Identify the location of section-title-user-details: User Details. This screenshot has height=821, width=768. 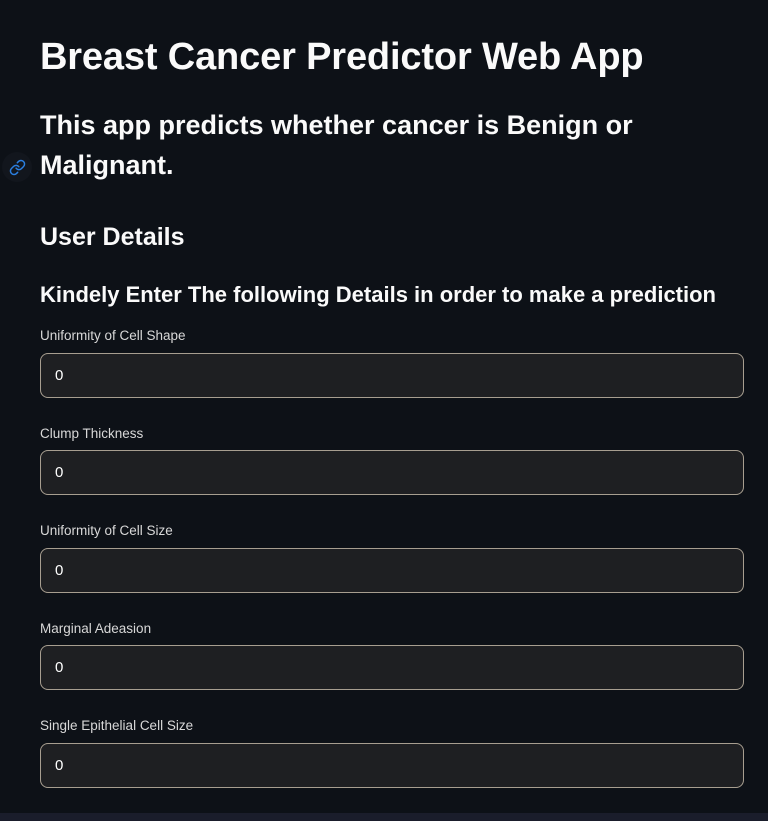
(112, 236).